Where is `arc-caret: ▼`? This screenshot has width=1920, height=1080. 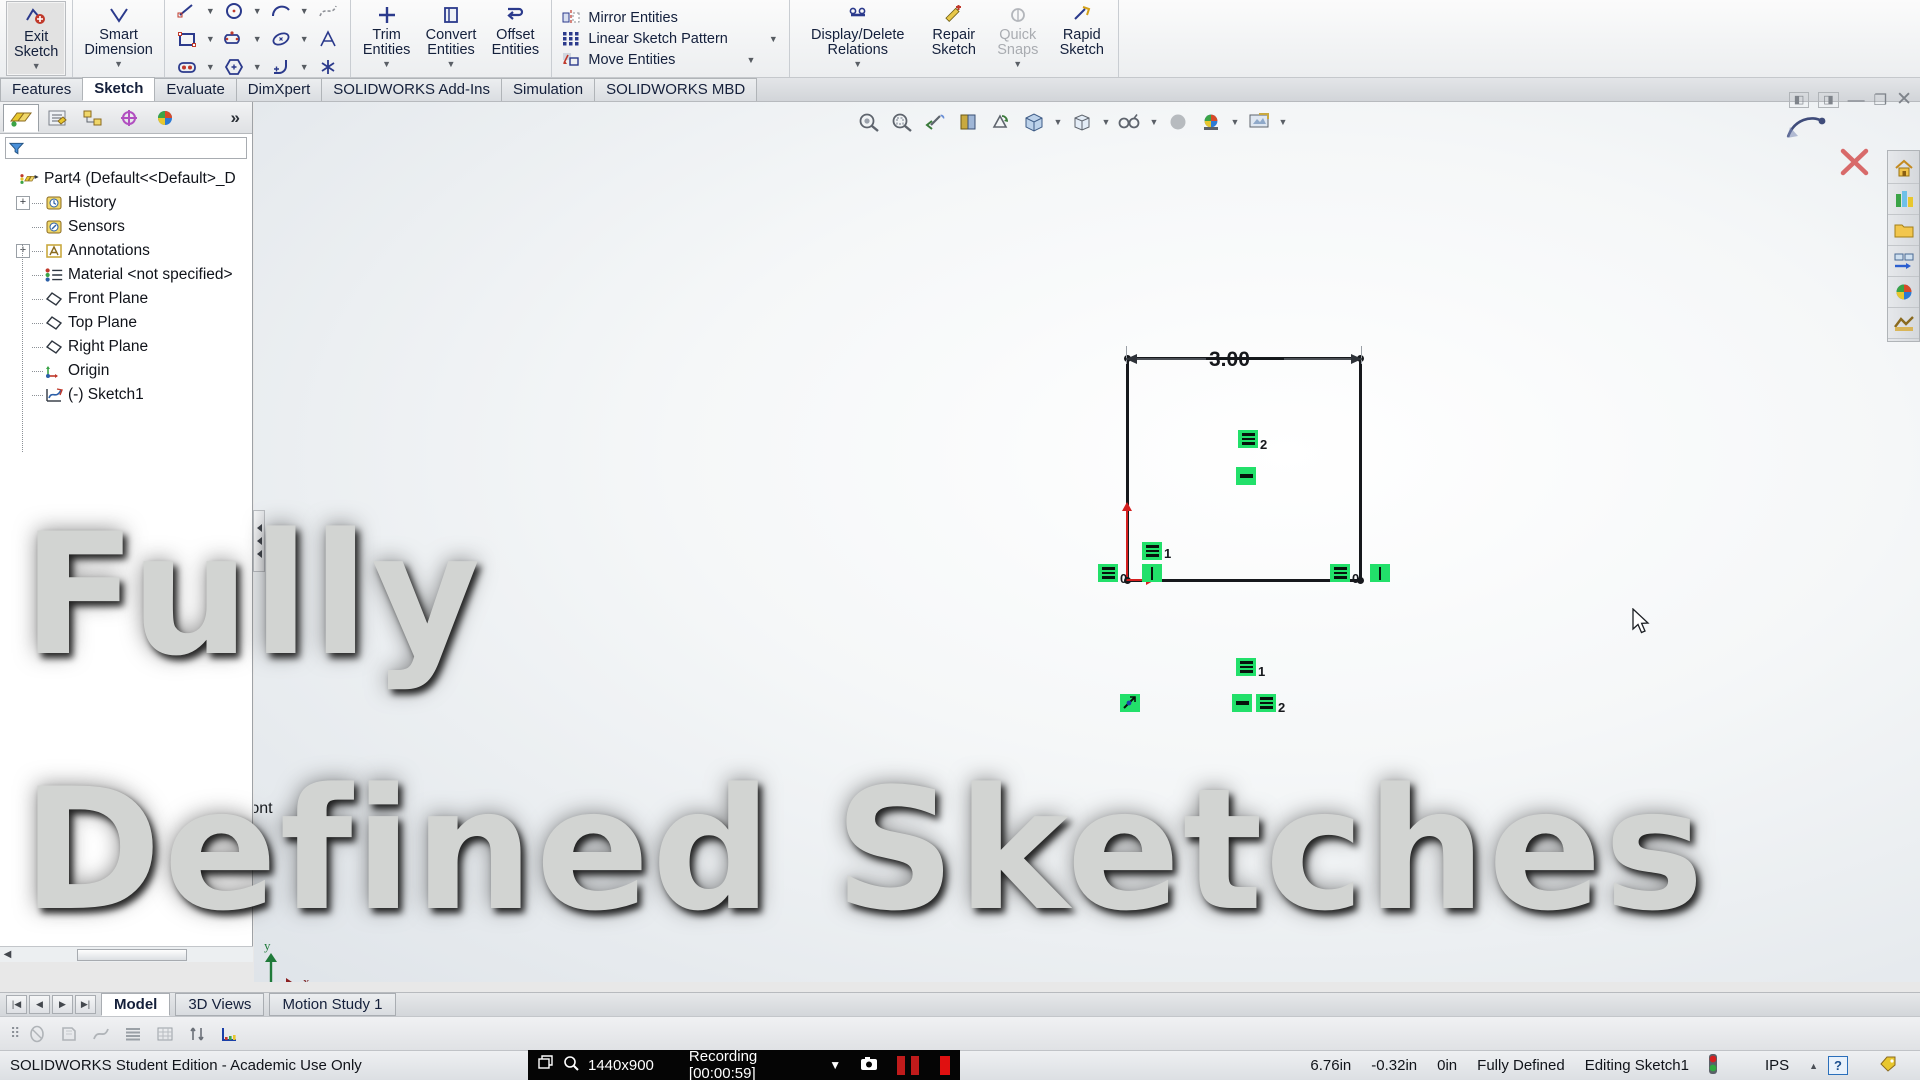 arc-caret: ▼ is located at coordinates (304, 11).